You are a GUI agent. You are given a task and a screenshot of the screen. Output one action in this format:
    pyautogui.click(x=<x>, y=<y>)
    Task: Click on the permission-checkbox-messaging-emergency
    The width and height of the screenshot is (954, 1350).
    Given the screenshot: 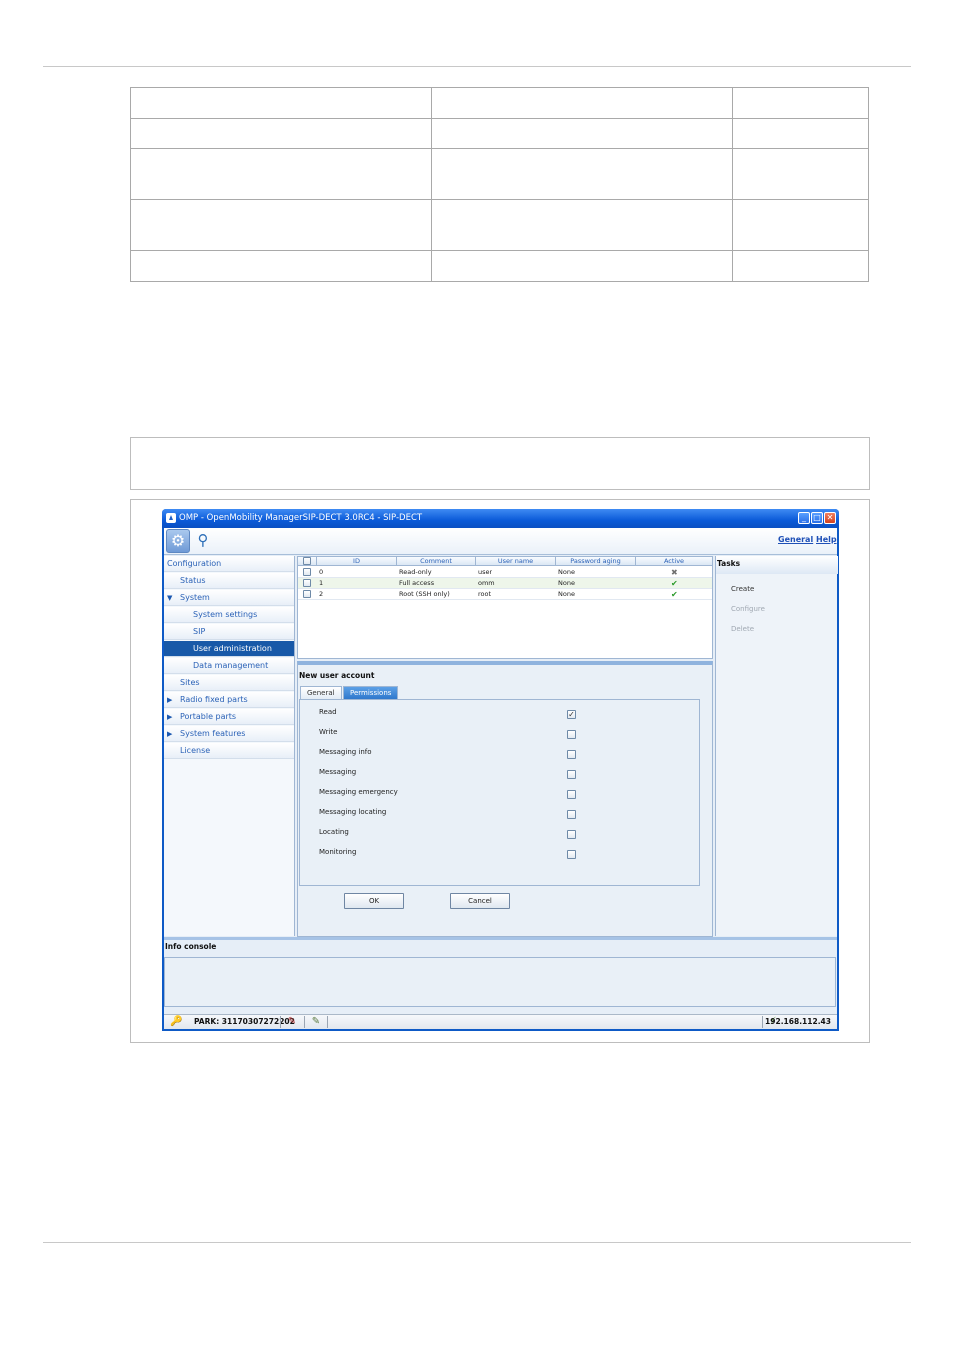 What is the action you would take?
    pyautogui.click(x=571, y=794)
    